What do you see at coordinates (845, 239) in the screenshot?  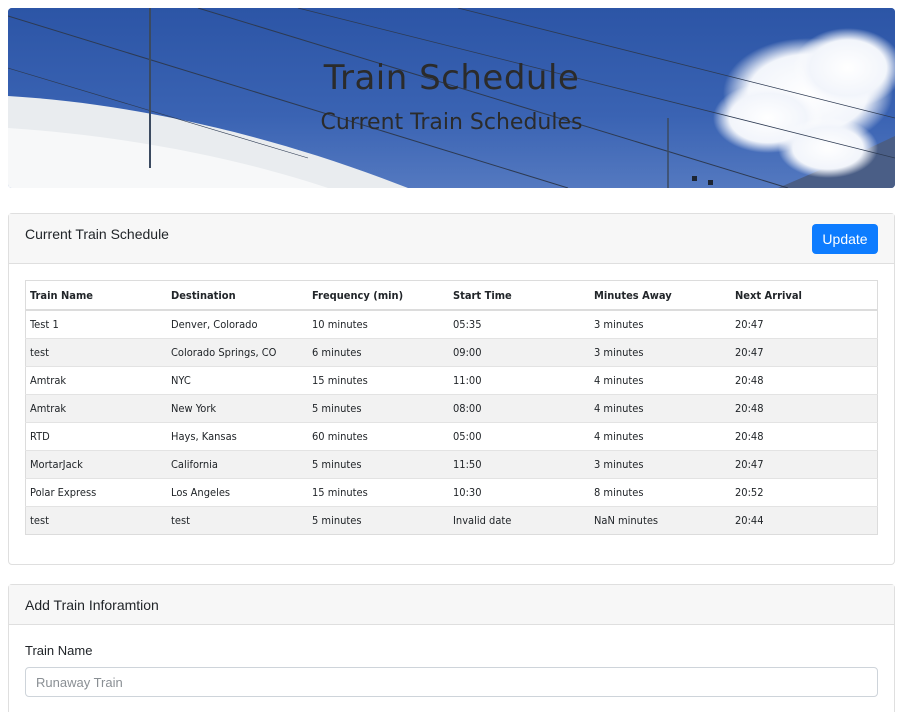 I see `update-button: Update` at bounding box center [845, 239].